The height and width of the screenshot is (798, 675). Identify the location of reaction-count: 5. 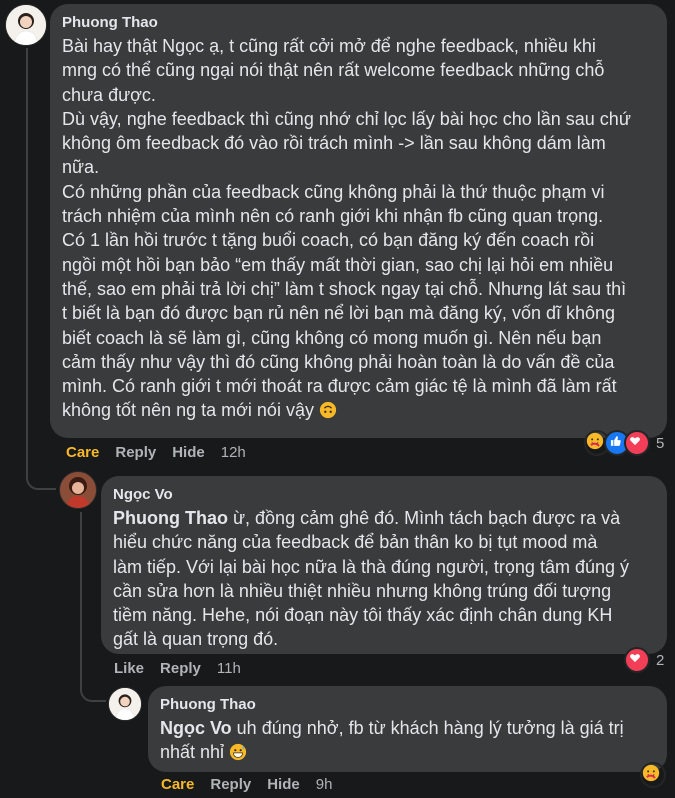
(660, 443).